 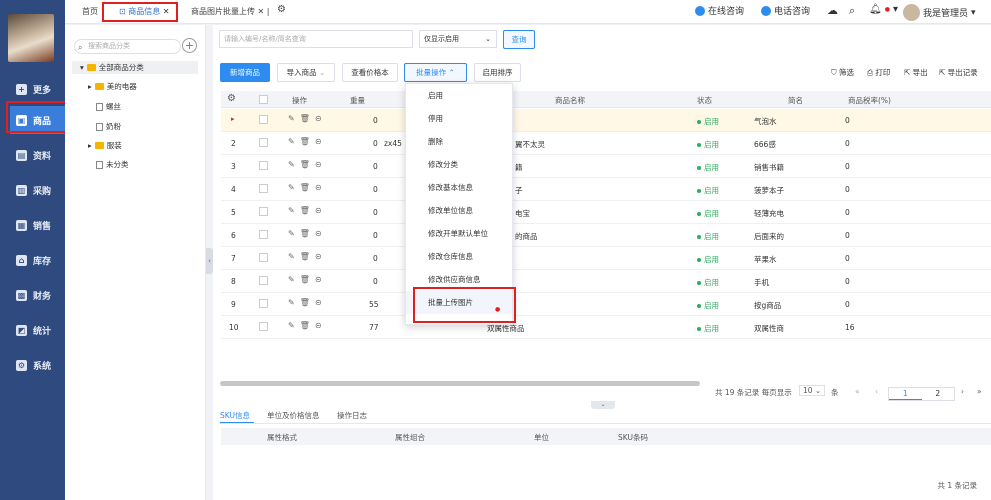 What do you see at coordinates (165, 11) in the screenshot?
I see `close-icon: ✕` at bounding box center [165, 11].